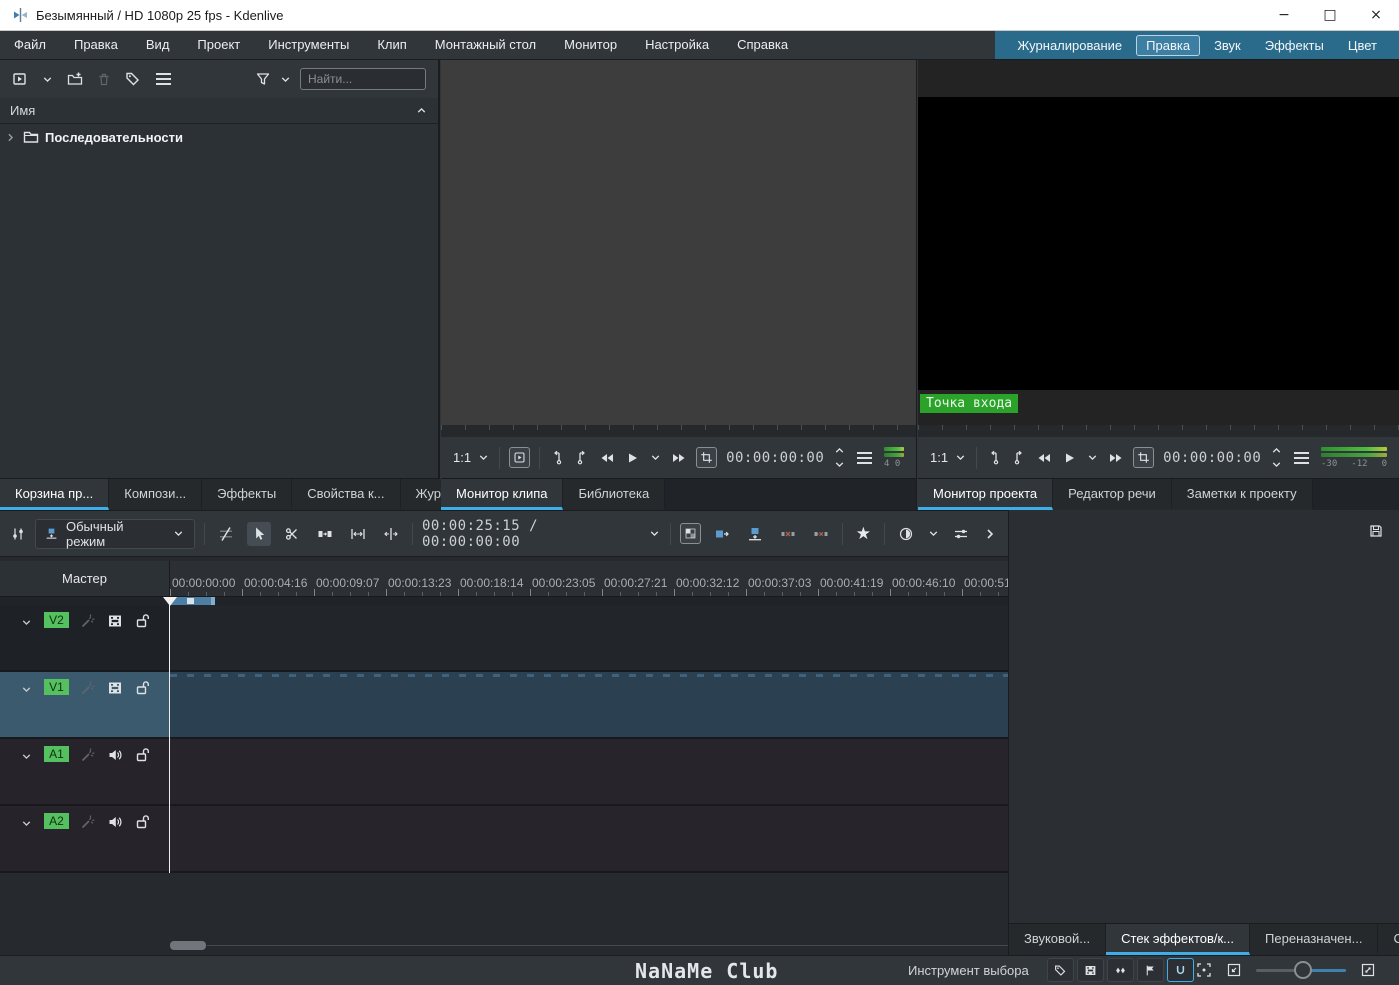 This screenshot has width=1399, height=985. What do you see at coordinates (906, 534) in the screenshot?
I see `record-button` at bounding box center [906, 534].